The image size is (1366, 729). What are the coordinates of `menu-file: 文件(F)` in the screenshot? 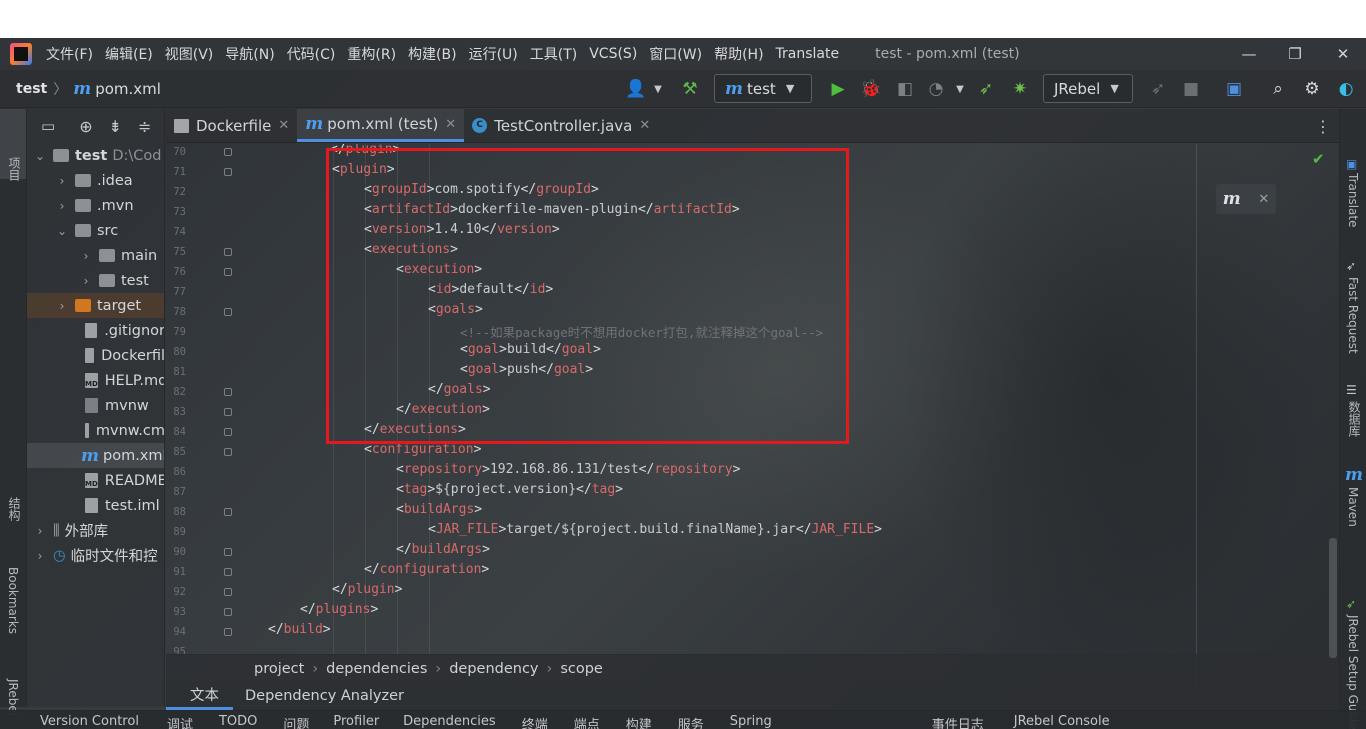 It's located at (69, 54).